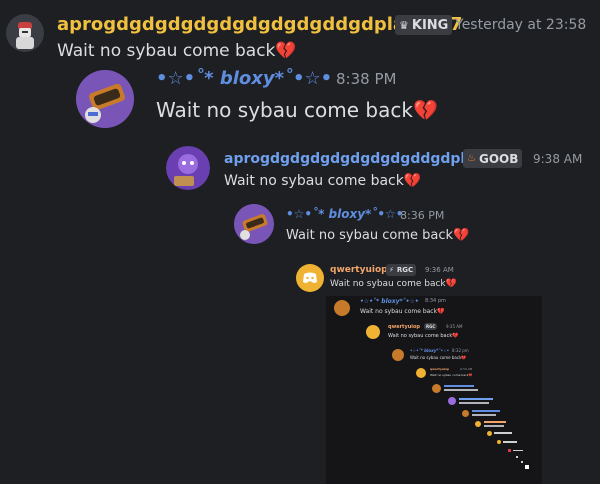 This screenshot has width=600, height=484. What do you see at coordinates (460, 350) in the screenshot?
I see `timestamp: 8:32 pm` at bounding box center [460, 350].